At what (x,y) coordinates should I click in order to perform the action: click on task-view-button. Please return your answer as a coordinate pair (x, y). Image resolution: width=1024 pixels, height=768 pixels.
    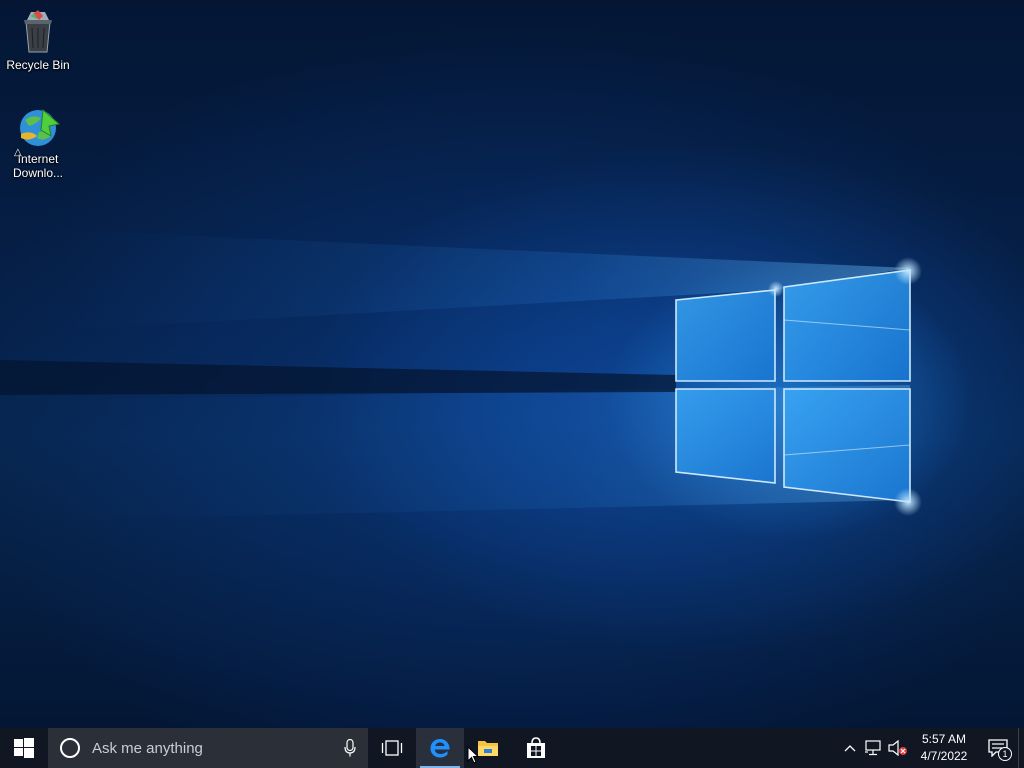
    Looking at the image, I should click on (392, 748).